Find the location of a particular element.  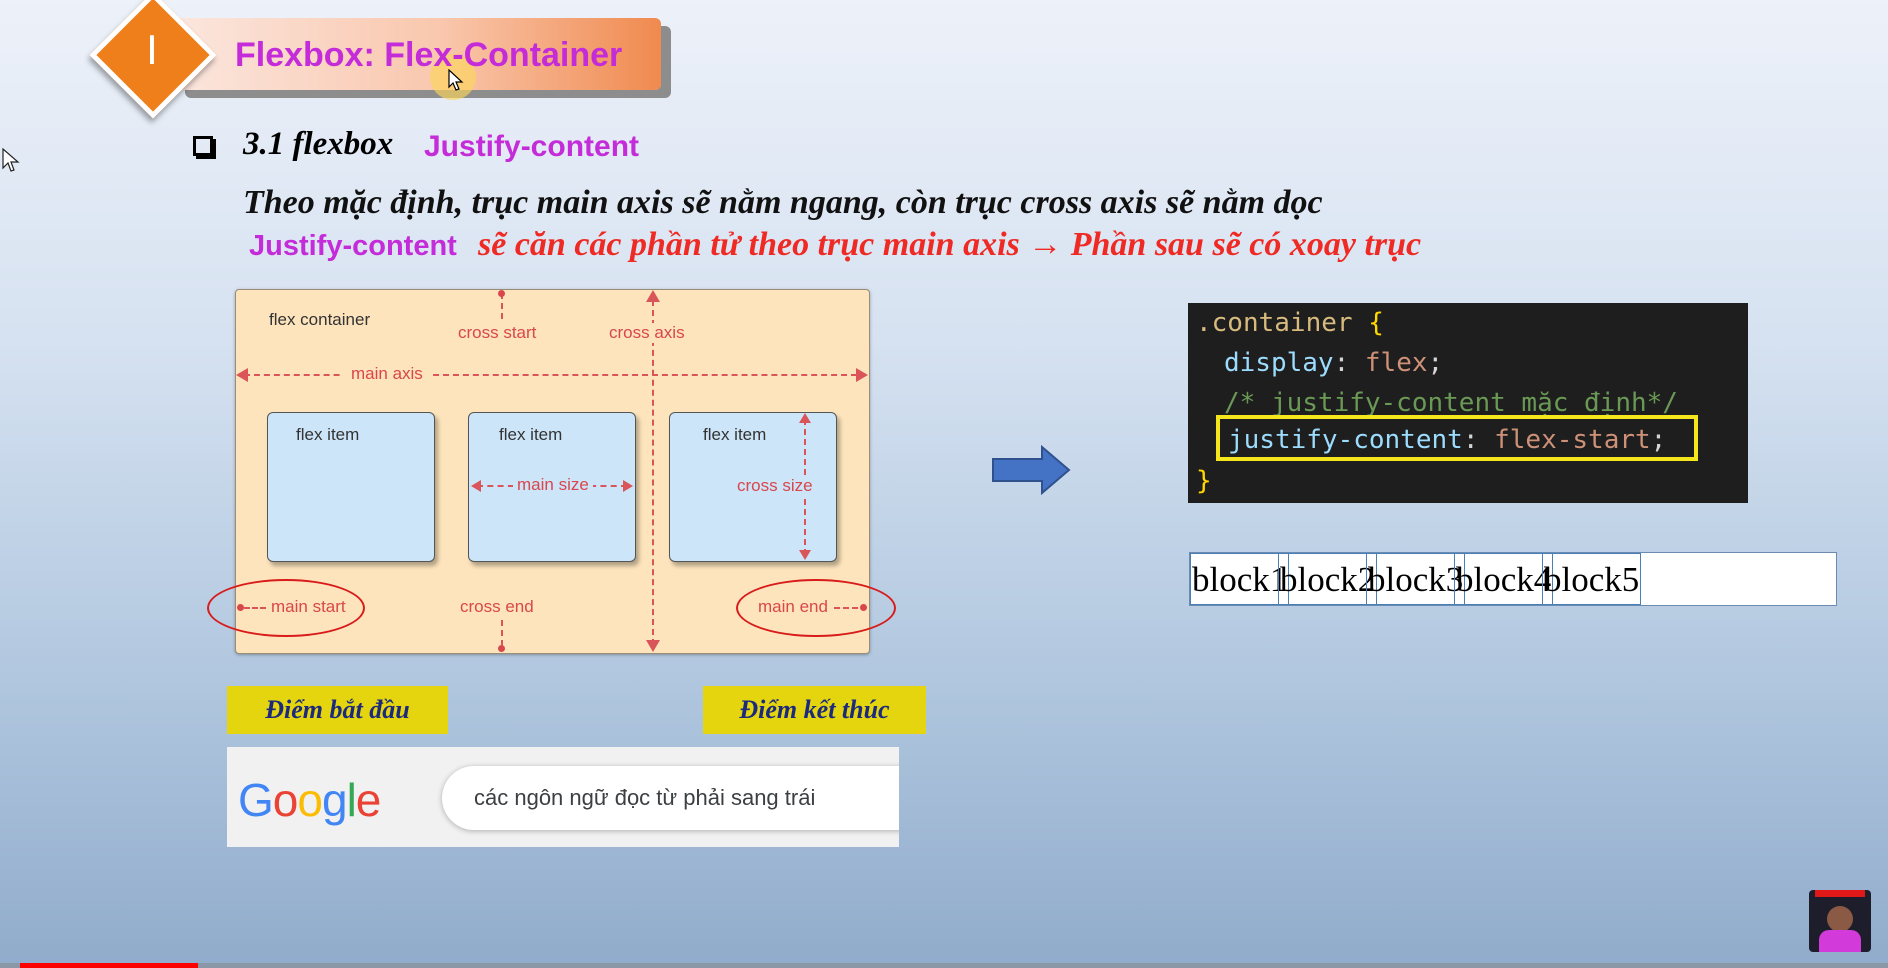

blocks-demo: block1 block2 block3 block4 block5 is located at coordinates (1513, 579).